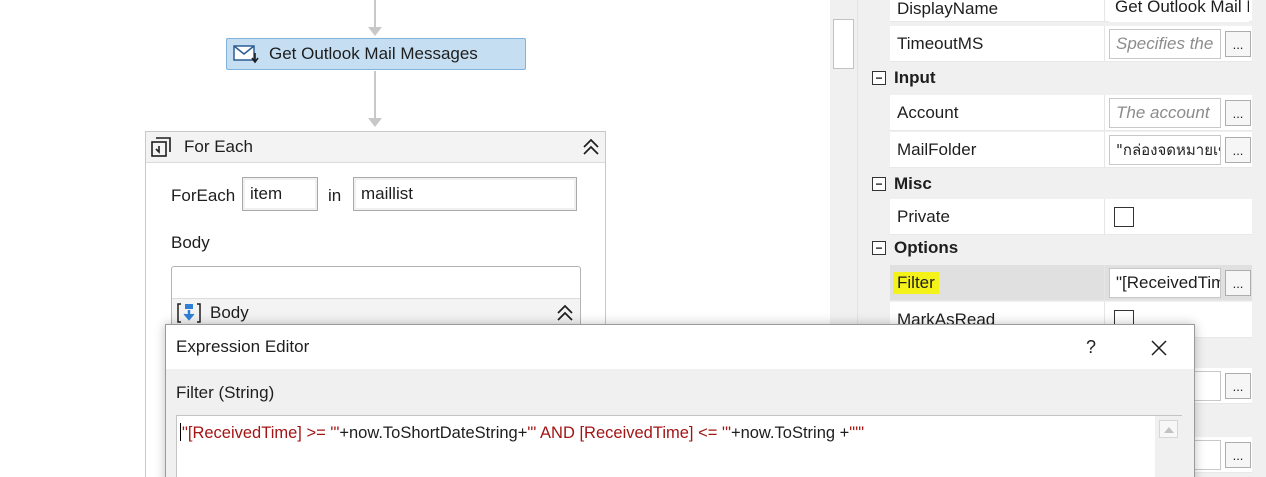  I want to click on property-name: MailFolder, so click(937, 149).